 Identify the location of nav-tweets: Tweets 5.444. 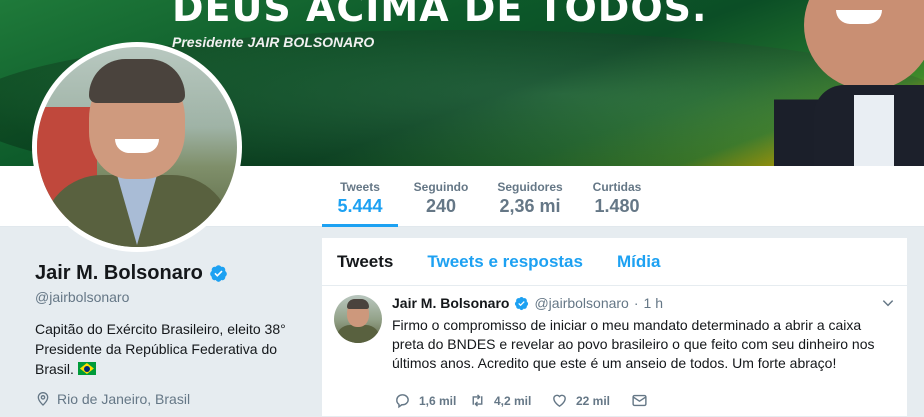
(360, 196).